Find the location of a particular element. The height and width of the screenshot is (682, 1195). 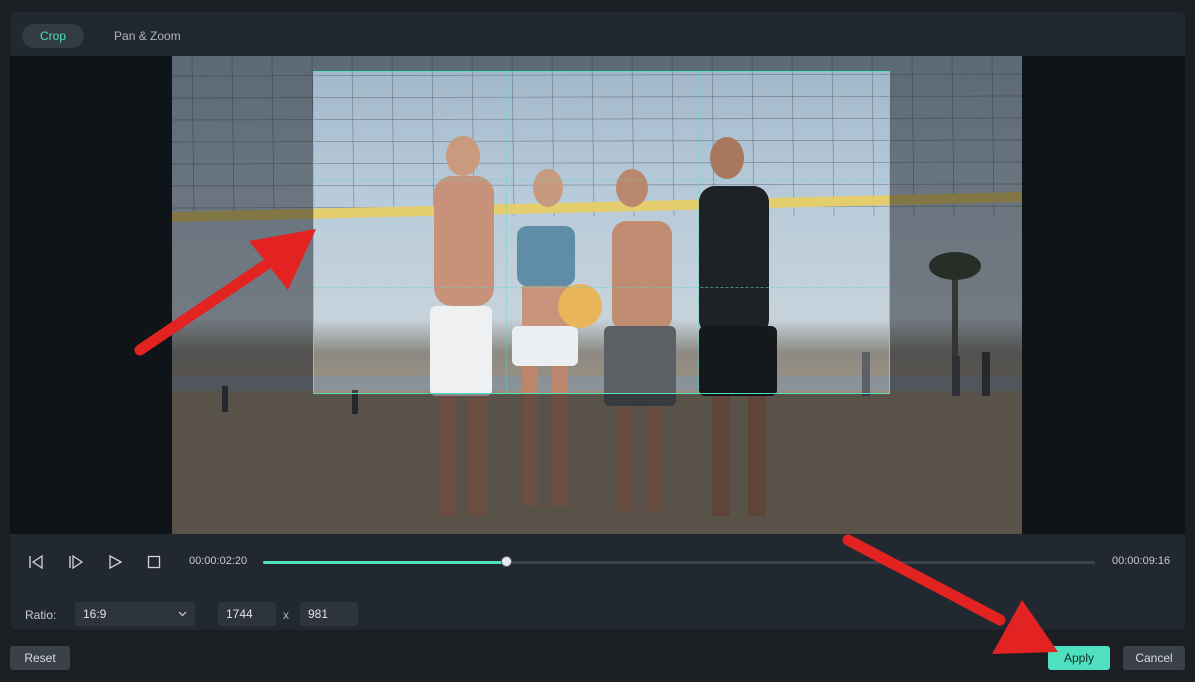

next-frame-button is located at coordinates (76, 562).